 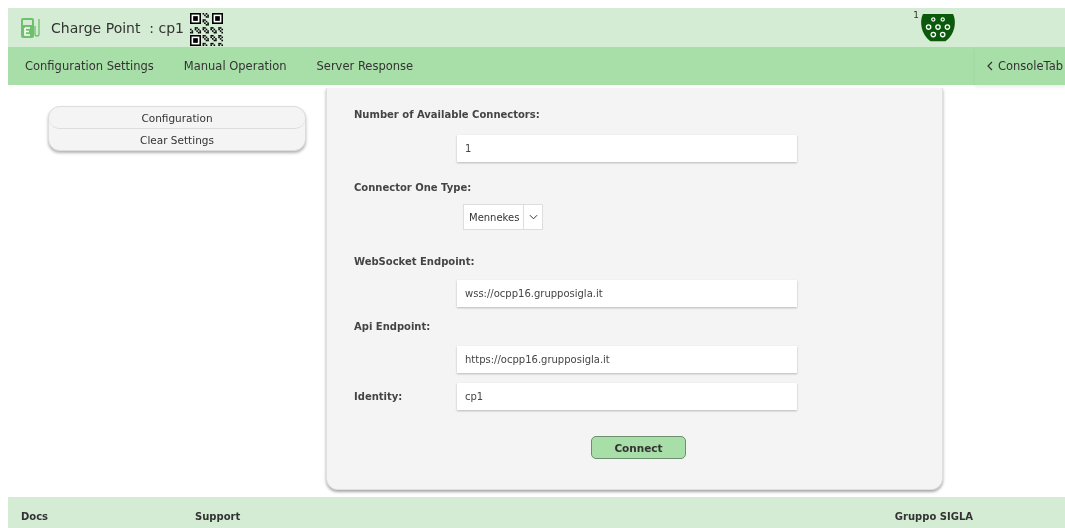 What do you see at coordinates (627, 148) in the screenshot?
I see `input-field: 1` at bounding box center [627, 148].